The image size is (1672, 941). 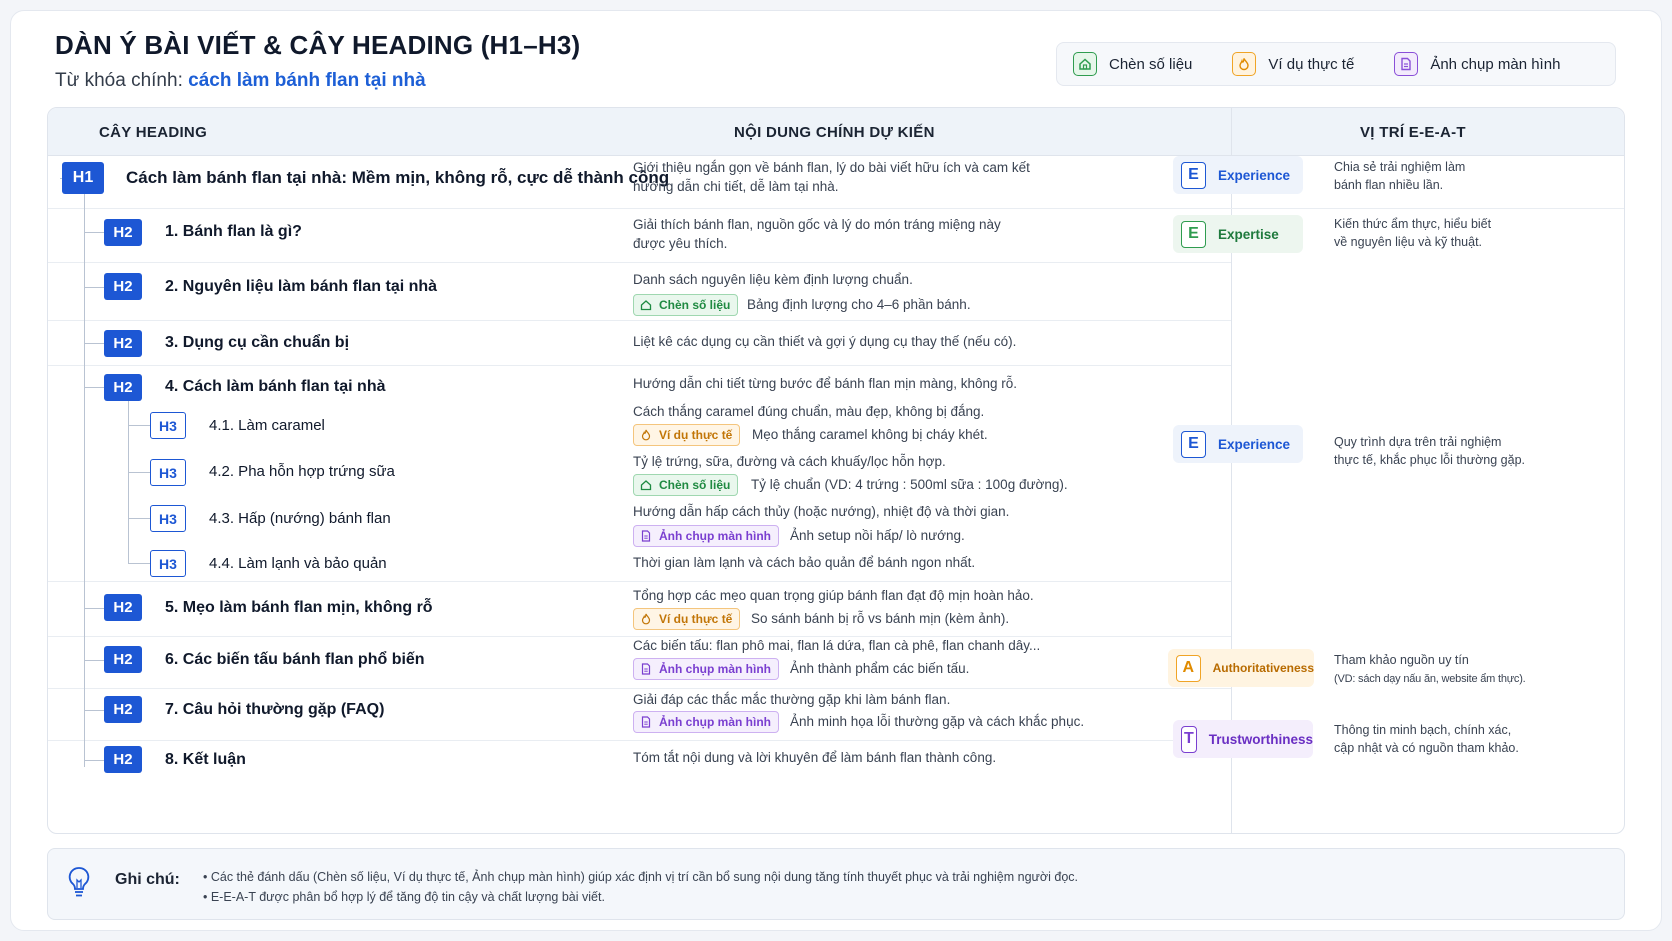 I want to click on col-header-heading: CÂY HEADING, so click(x=153, y=132).